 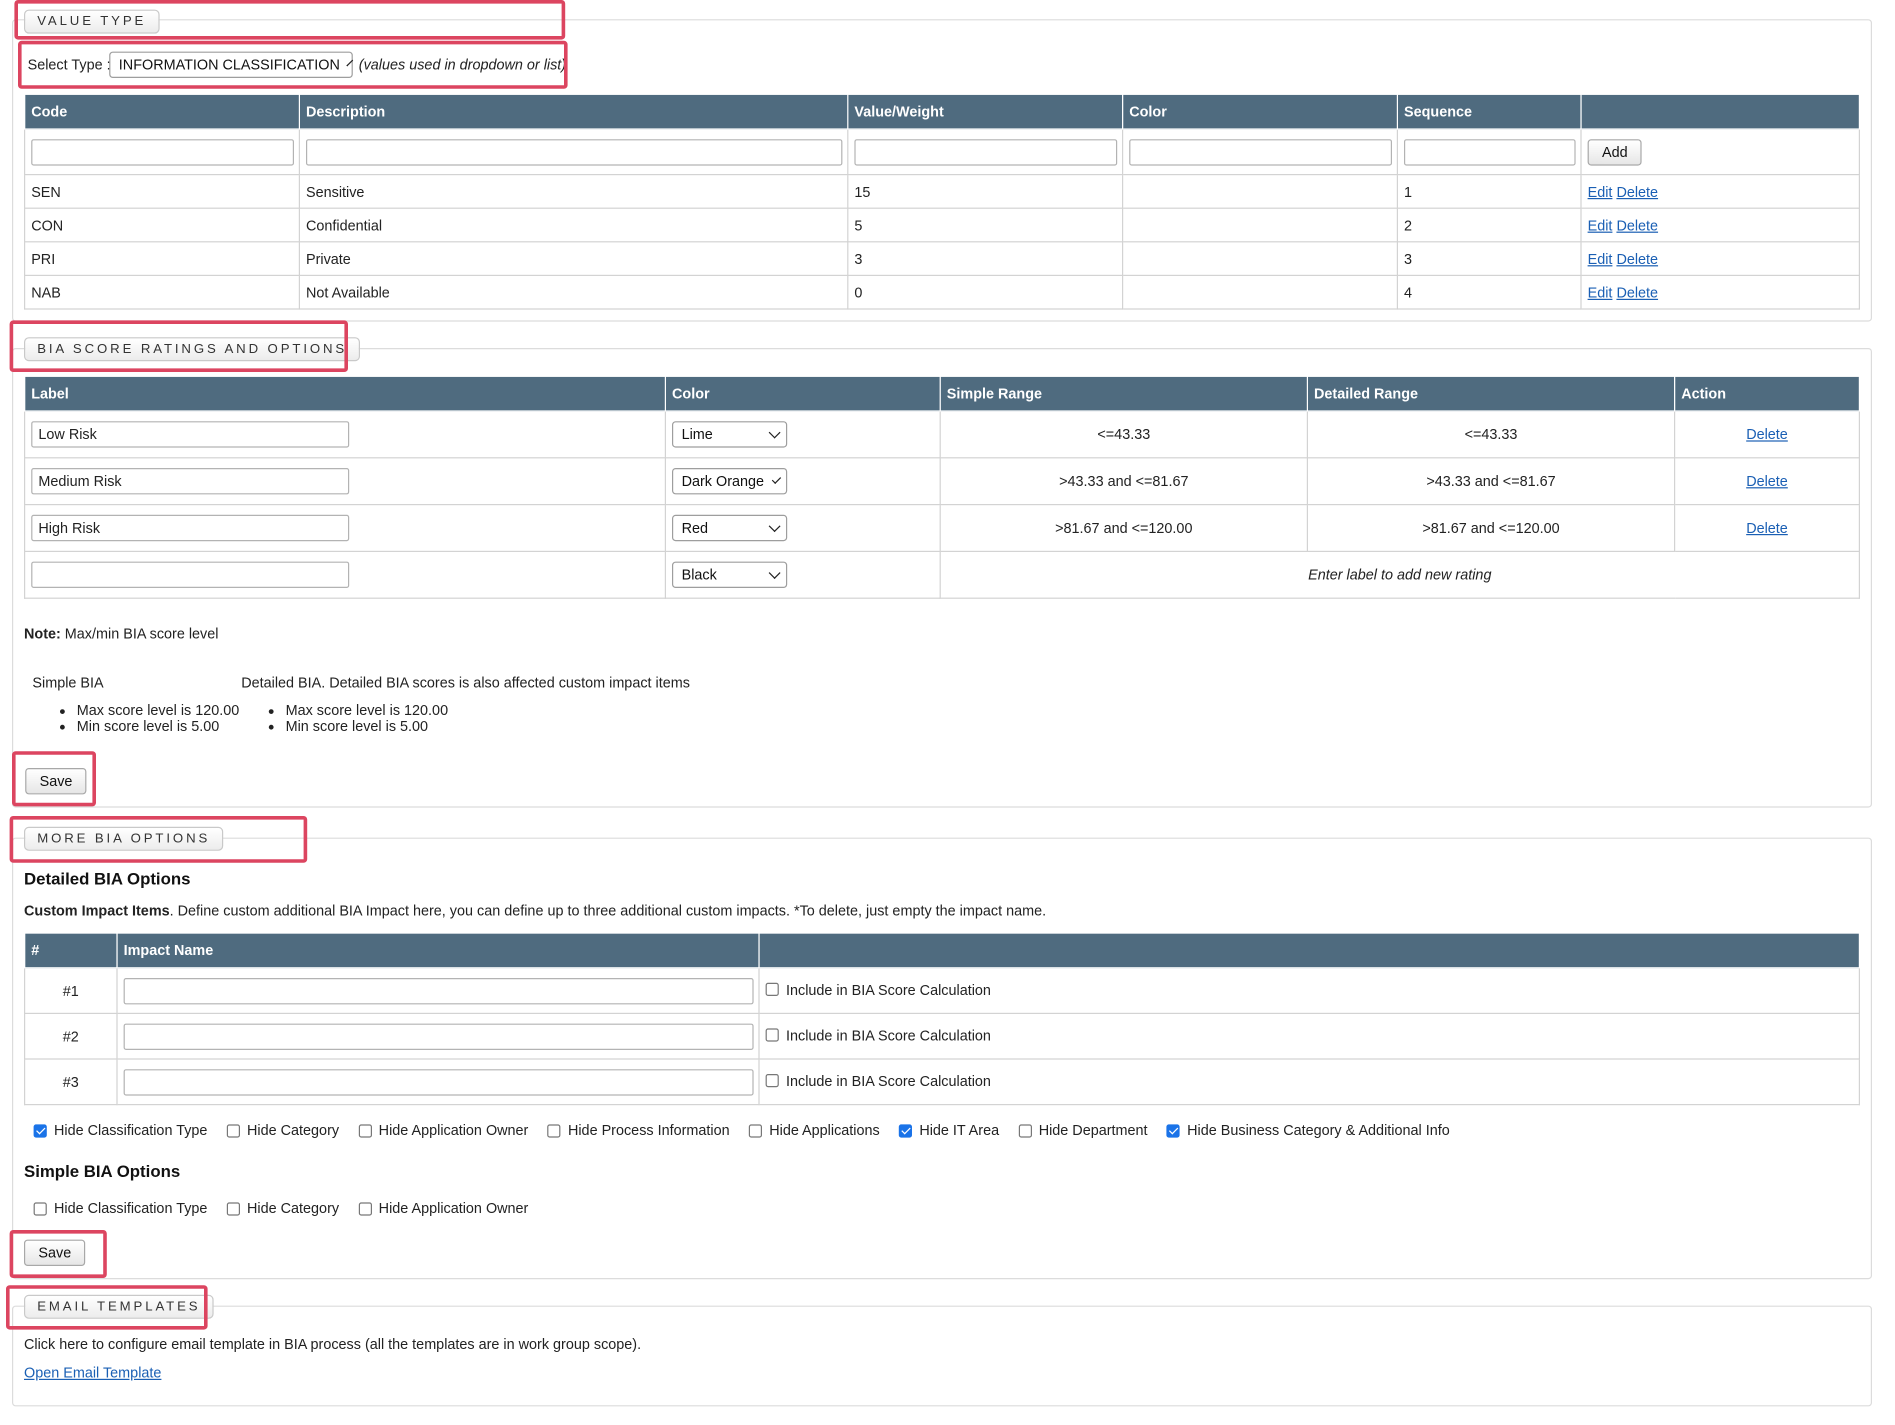 I want to click on hide-it-area-option: Hide IT Area, so click(x=949, y=1130).